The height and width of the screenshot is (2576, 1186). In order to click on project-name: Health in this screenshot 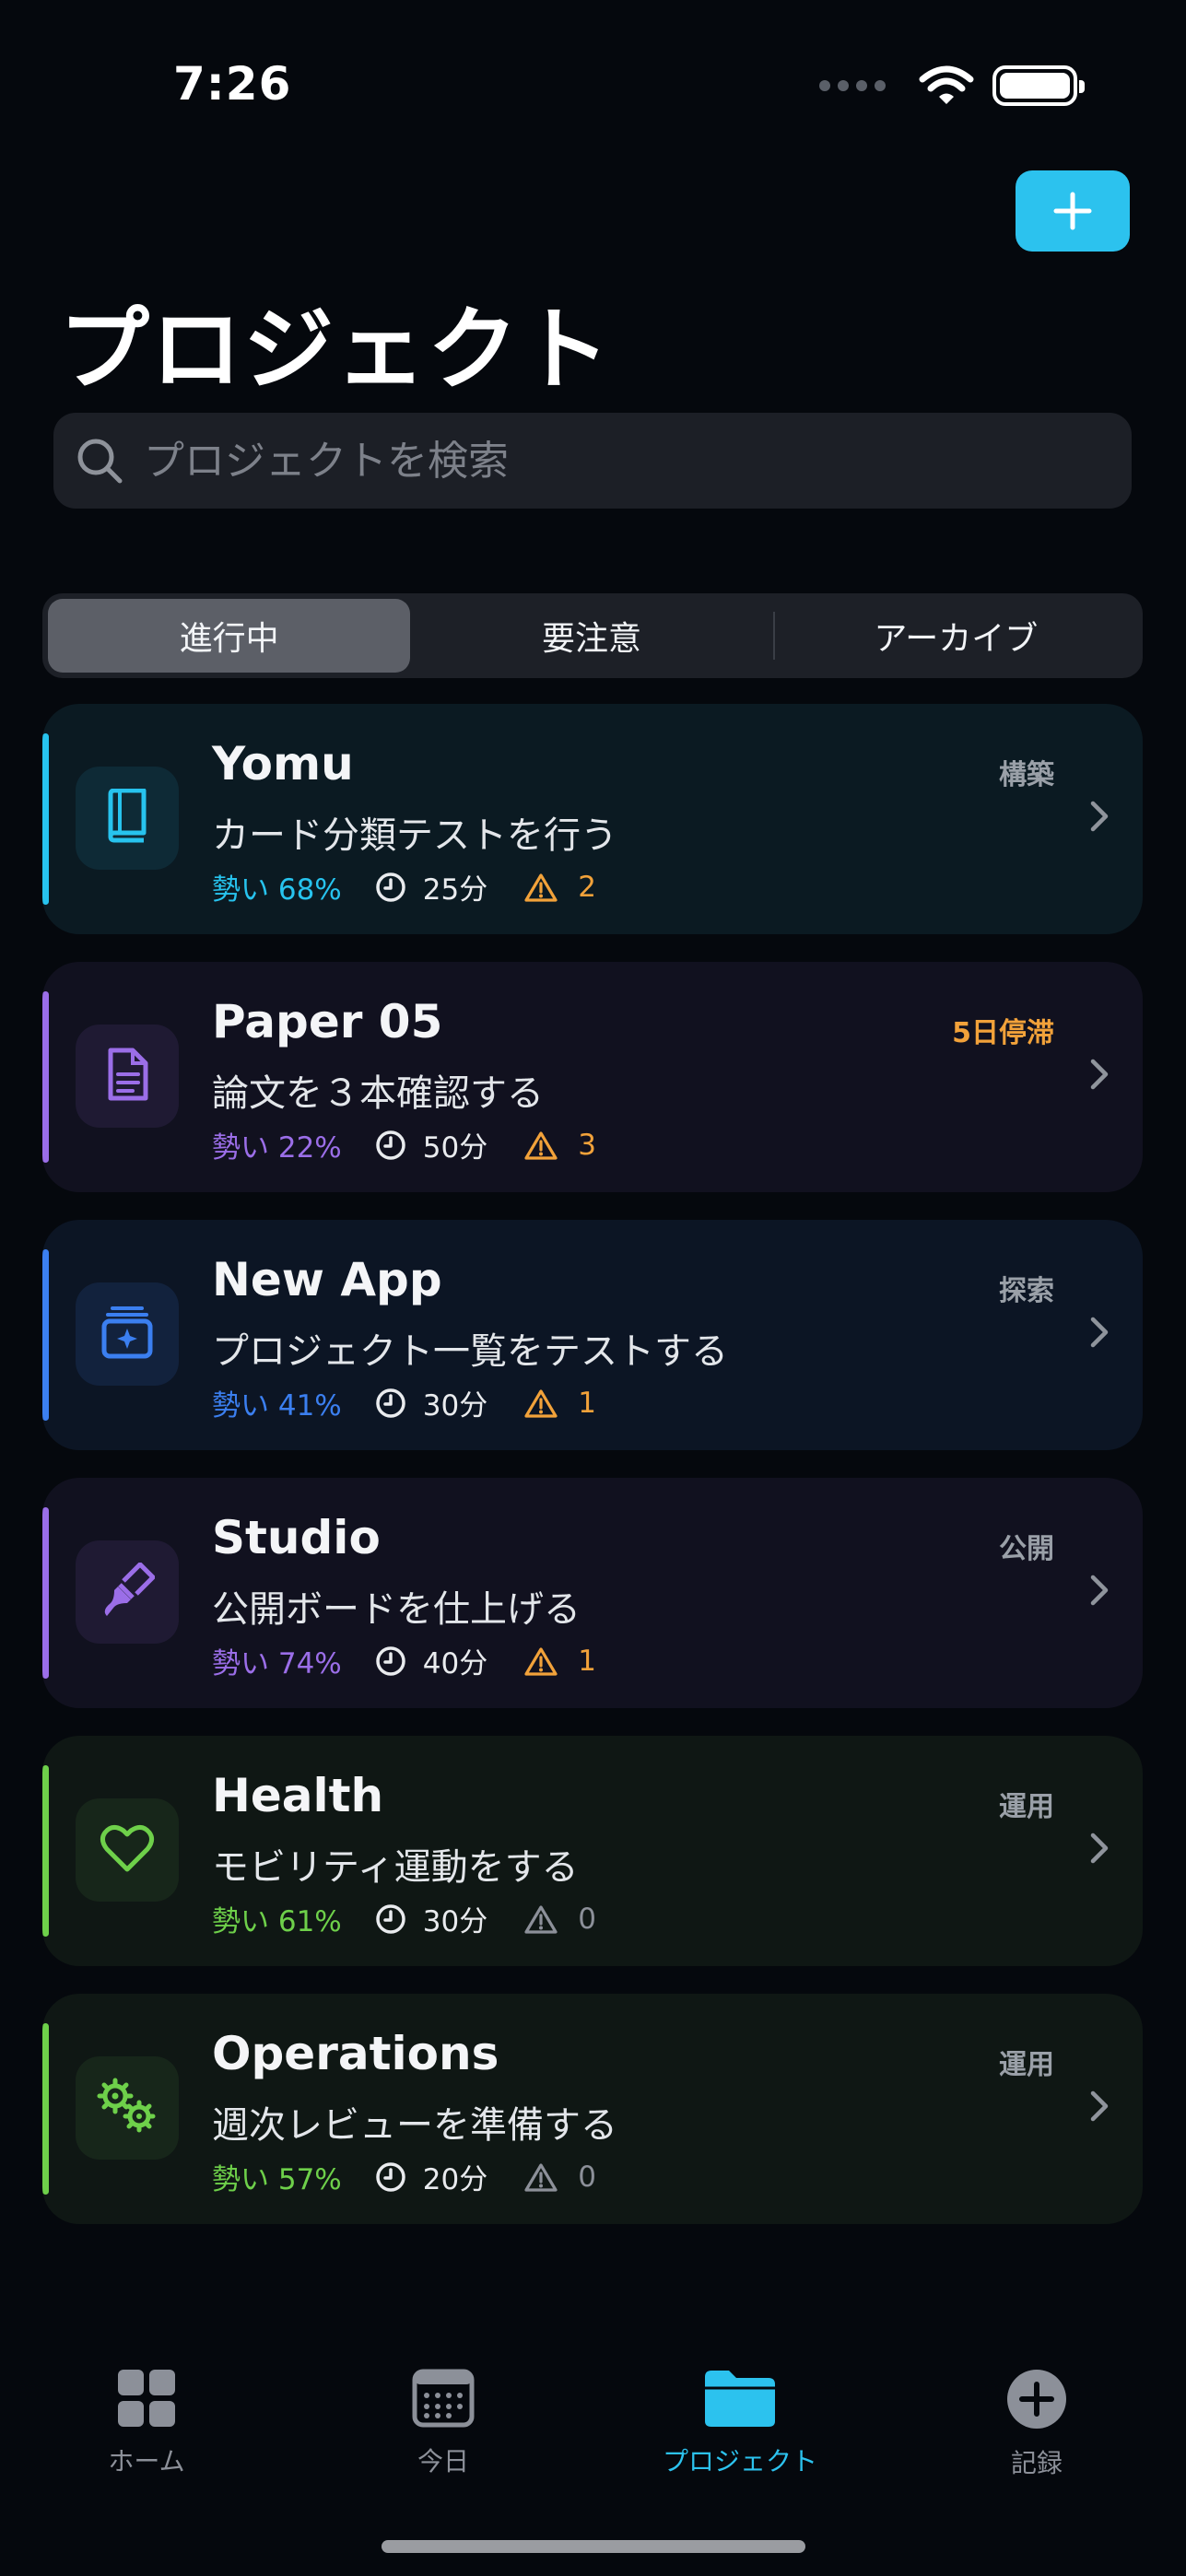, I will do `click(298, 1795)`.